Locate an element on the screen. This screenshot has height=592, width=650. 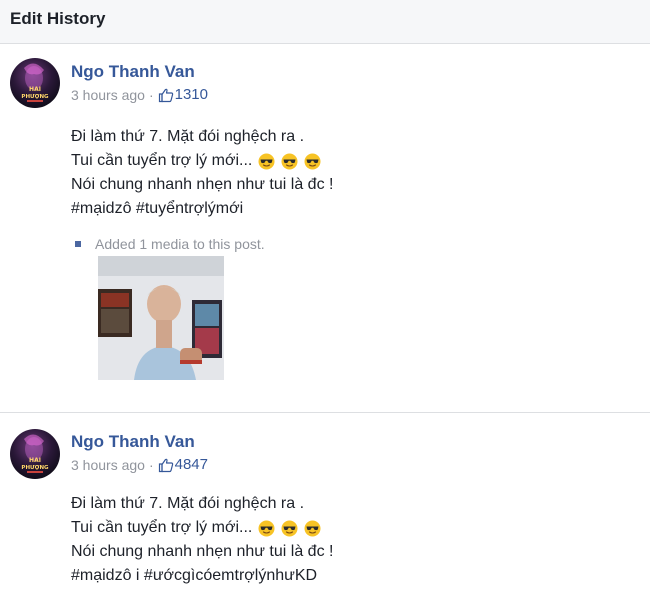
page-title: Edit History is located at coordinates (58, 18).